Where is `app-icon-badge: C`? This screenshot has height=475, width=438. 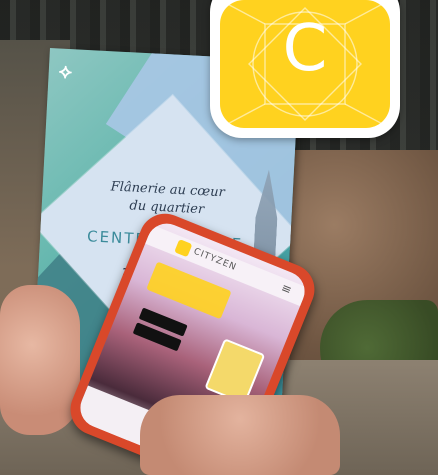
app-icon-badge: C is located at coordinates (305, 69).